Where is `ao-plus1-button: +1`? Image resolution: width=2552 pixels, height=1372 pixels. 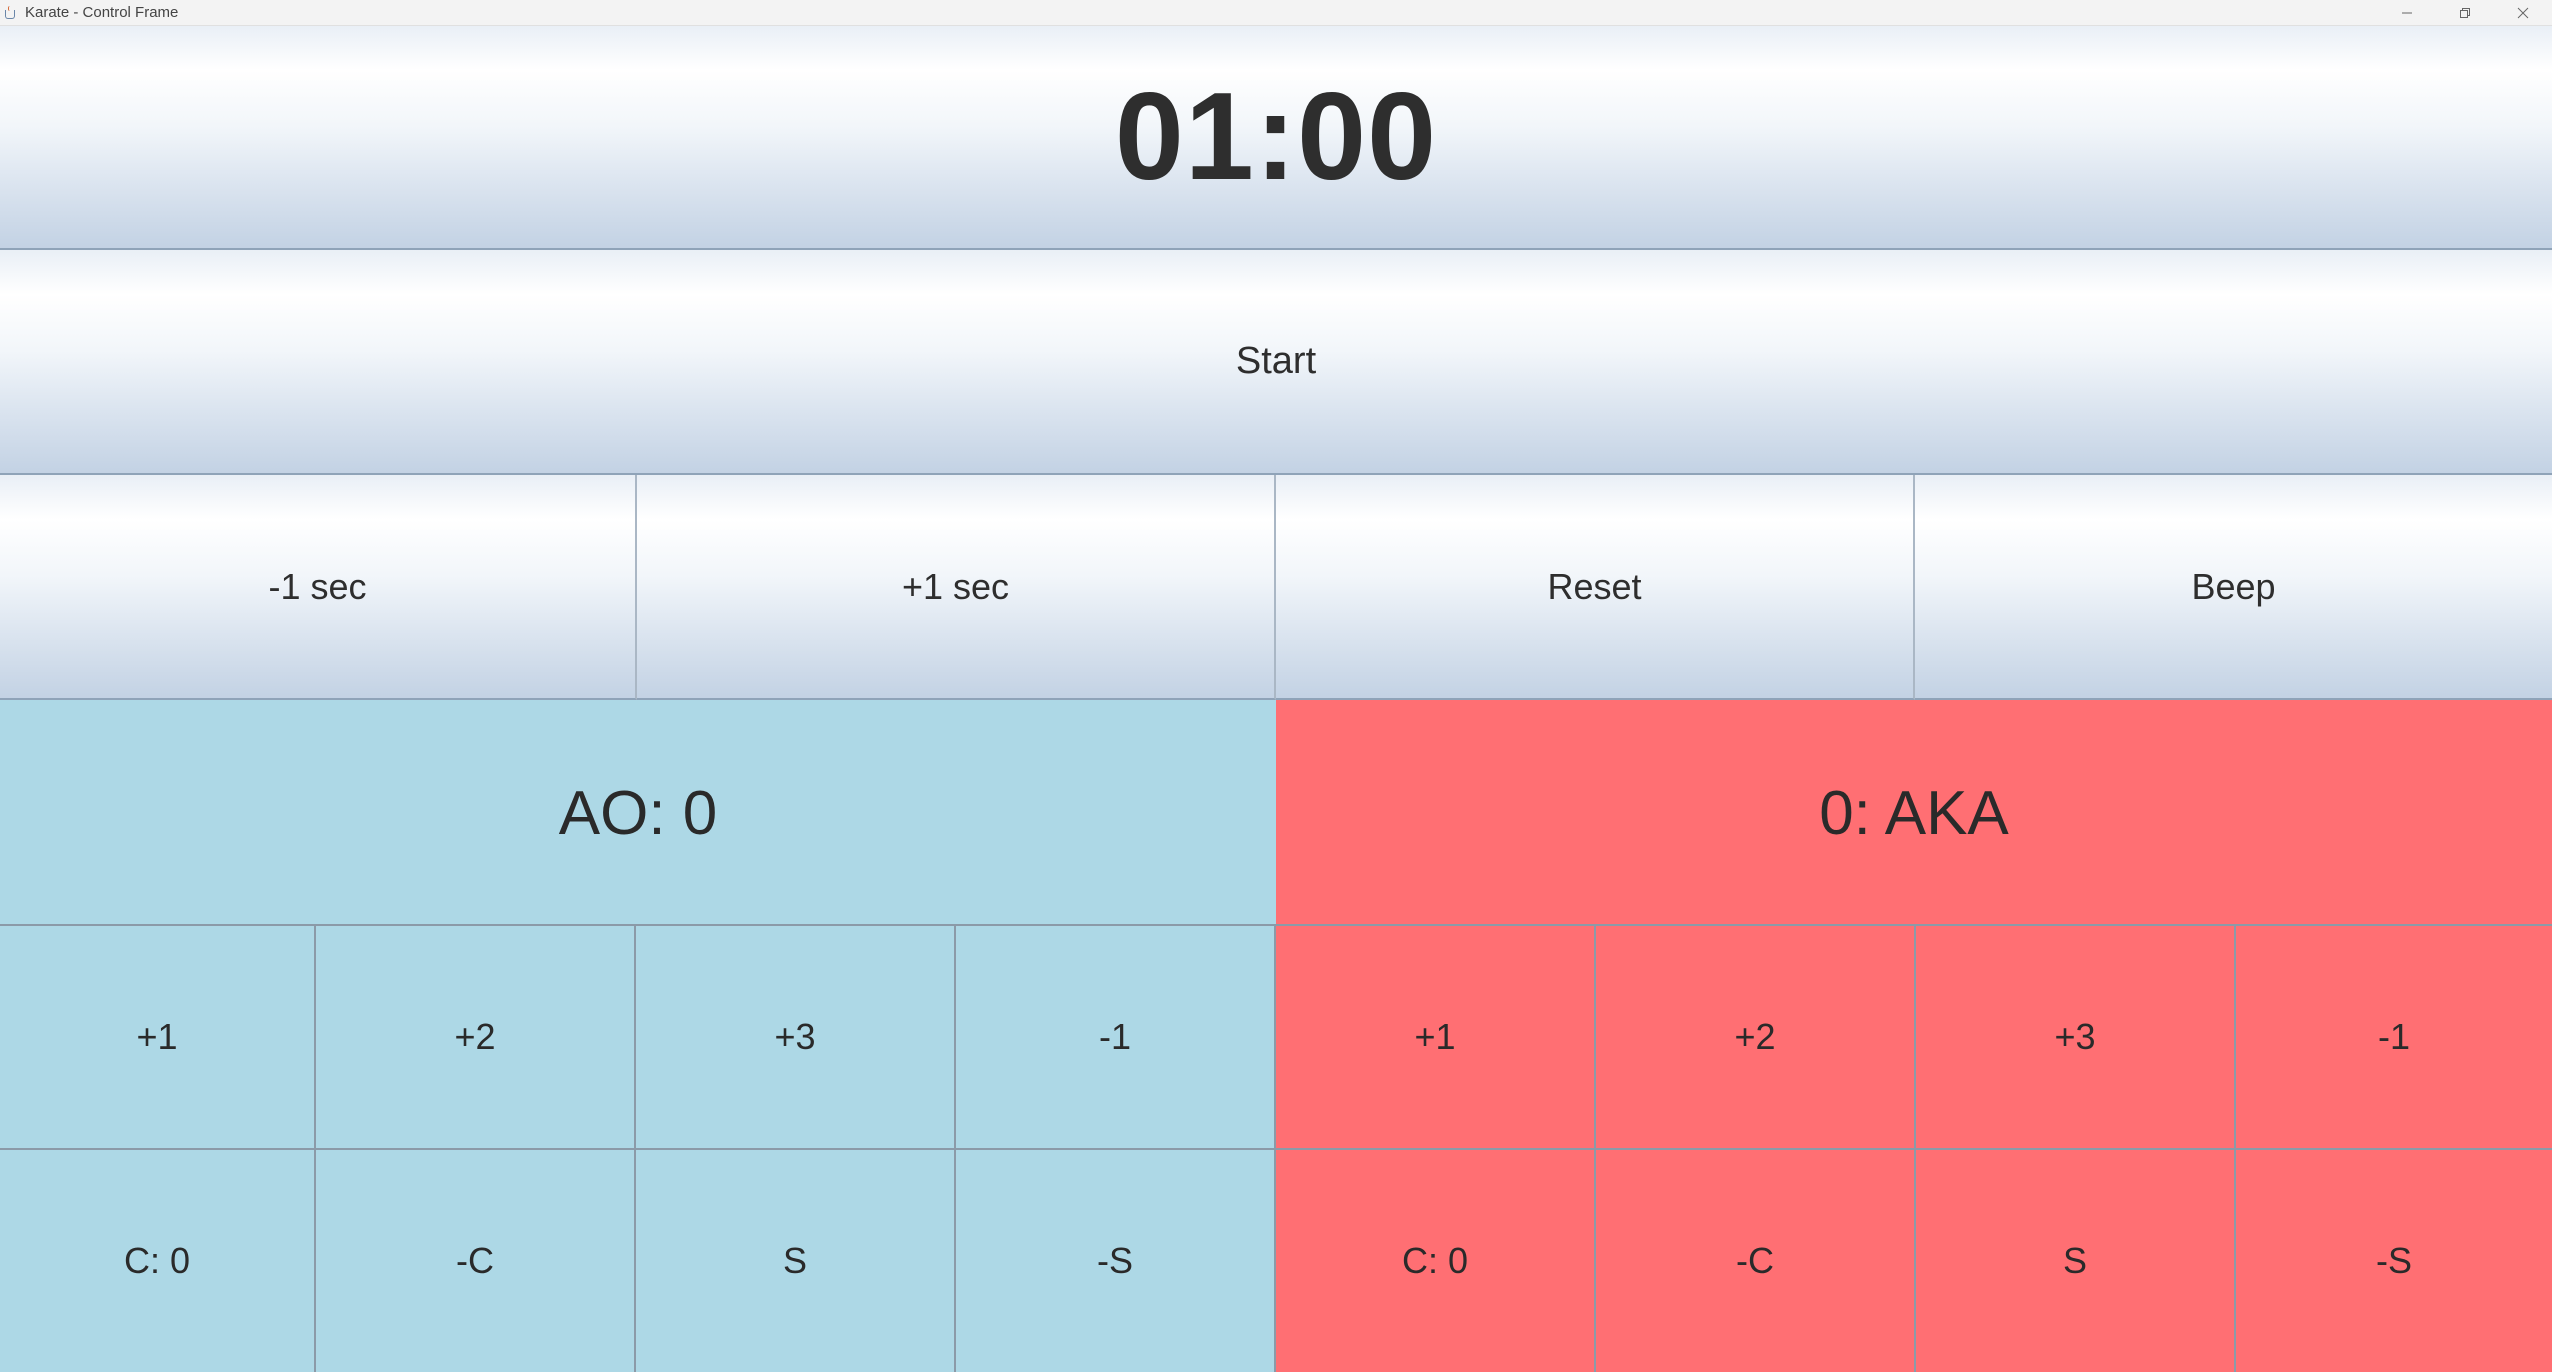
ao-plus1-button: +1 is located at coordinates (158, 1036).